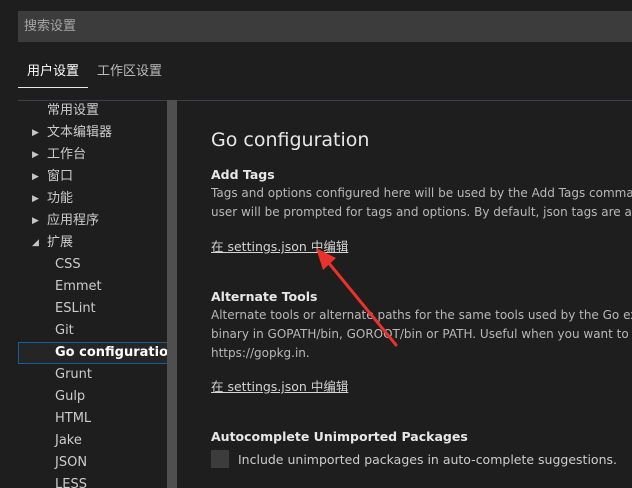 Image resolution: width=632 pixels, height=488 pixels. What do you see at coordinates (97, 419) in the screenshot?
I see `toc-item-html: HTML` at bounding box center [97, 419].